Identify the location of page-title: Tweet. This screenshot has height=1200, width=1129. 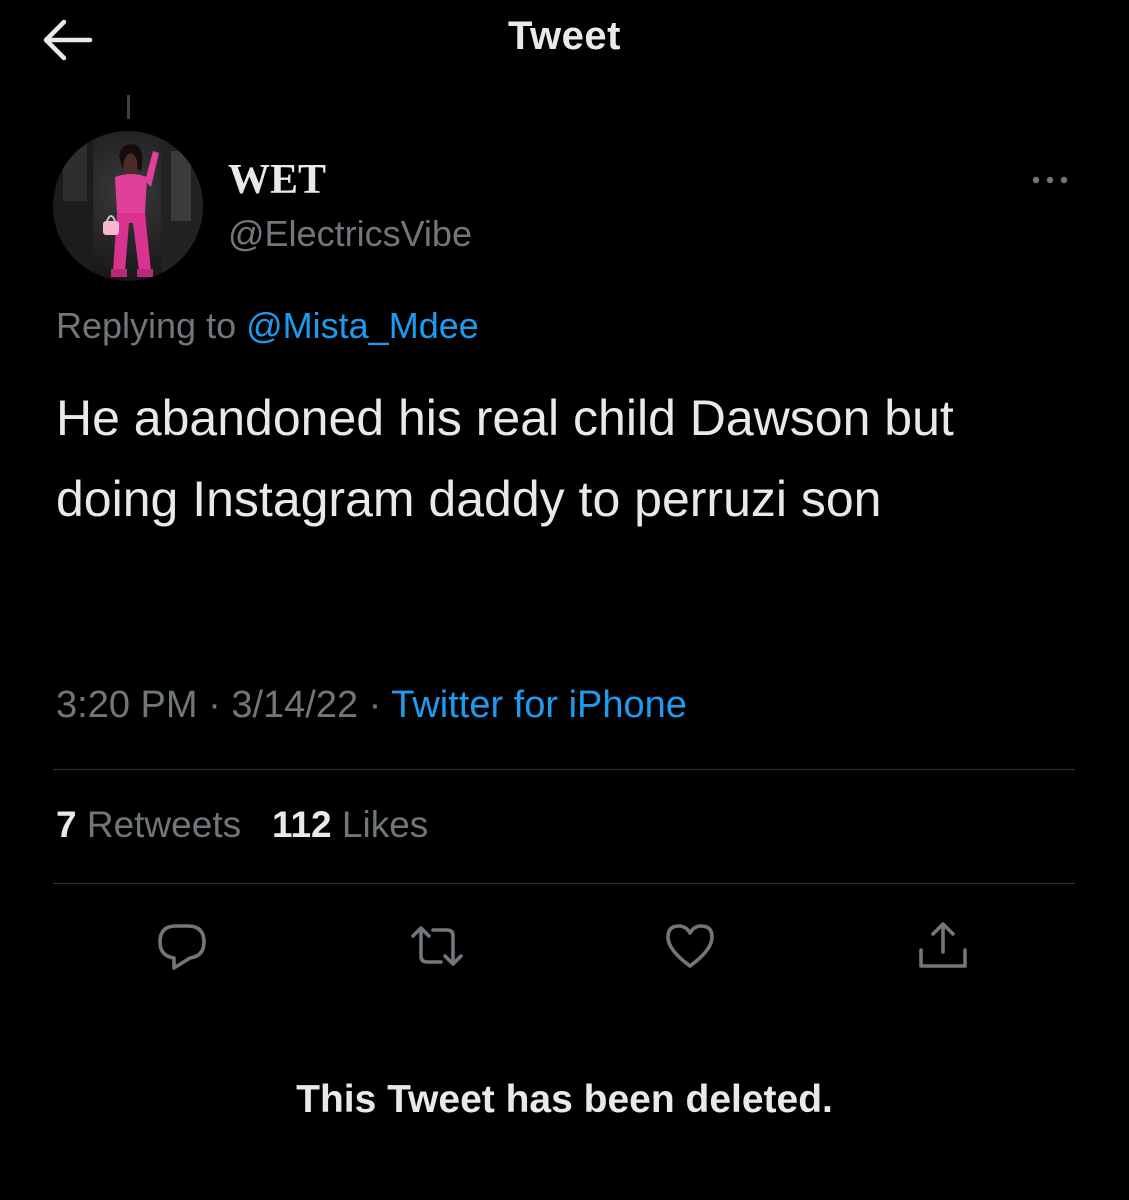
(564, 36).